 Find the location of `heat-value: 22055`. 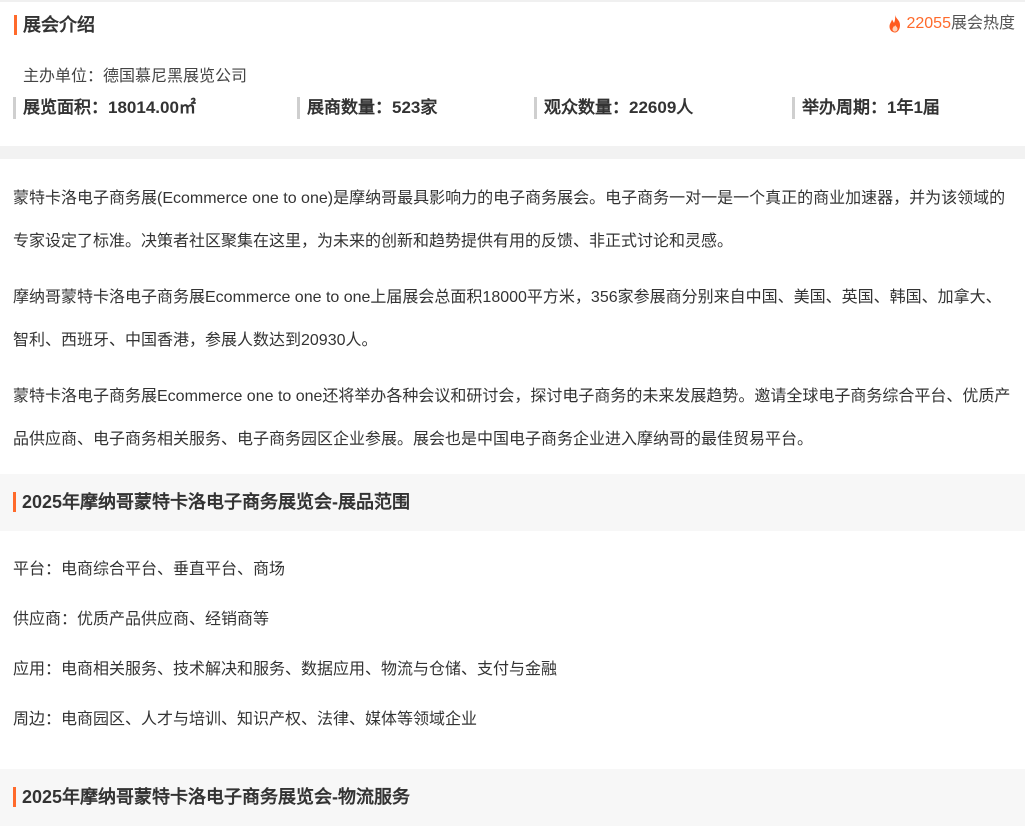

heat-value: 22055 is located at coordinates (928, 23).